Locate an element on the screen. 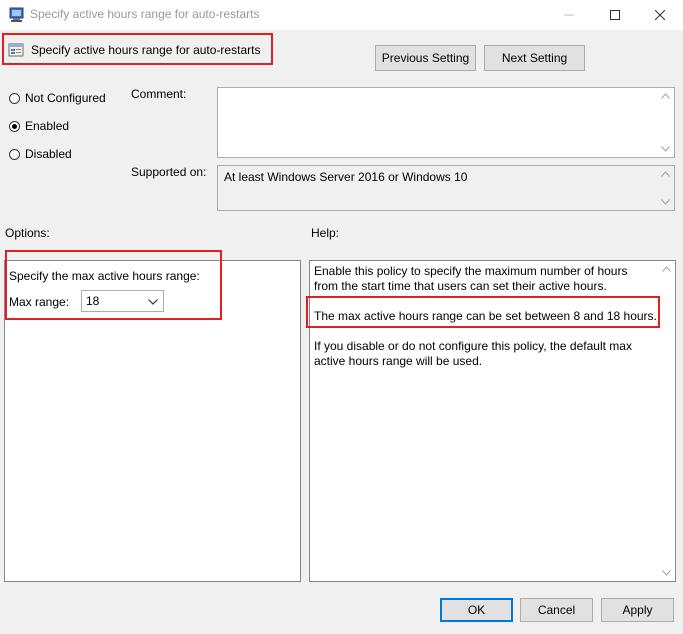 Image resolution: width=683 pixels, height=634 pixels. comment-textarea is located at coordinates (446, 122).